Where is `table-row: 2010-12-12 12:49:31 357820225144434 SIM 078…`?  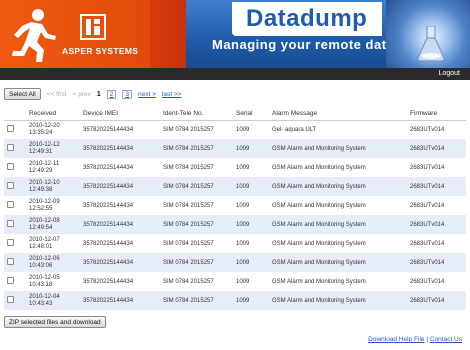 table-row: 2010-12-12 12:49:31 357820225144434 SIM 078… is located at coordinates (235, 148).